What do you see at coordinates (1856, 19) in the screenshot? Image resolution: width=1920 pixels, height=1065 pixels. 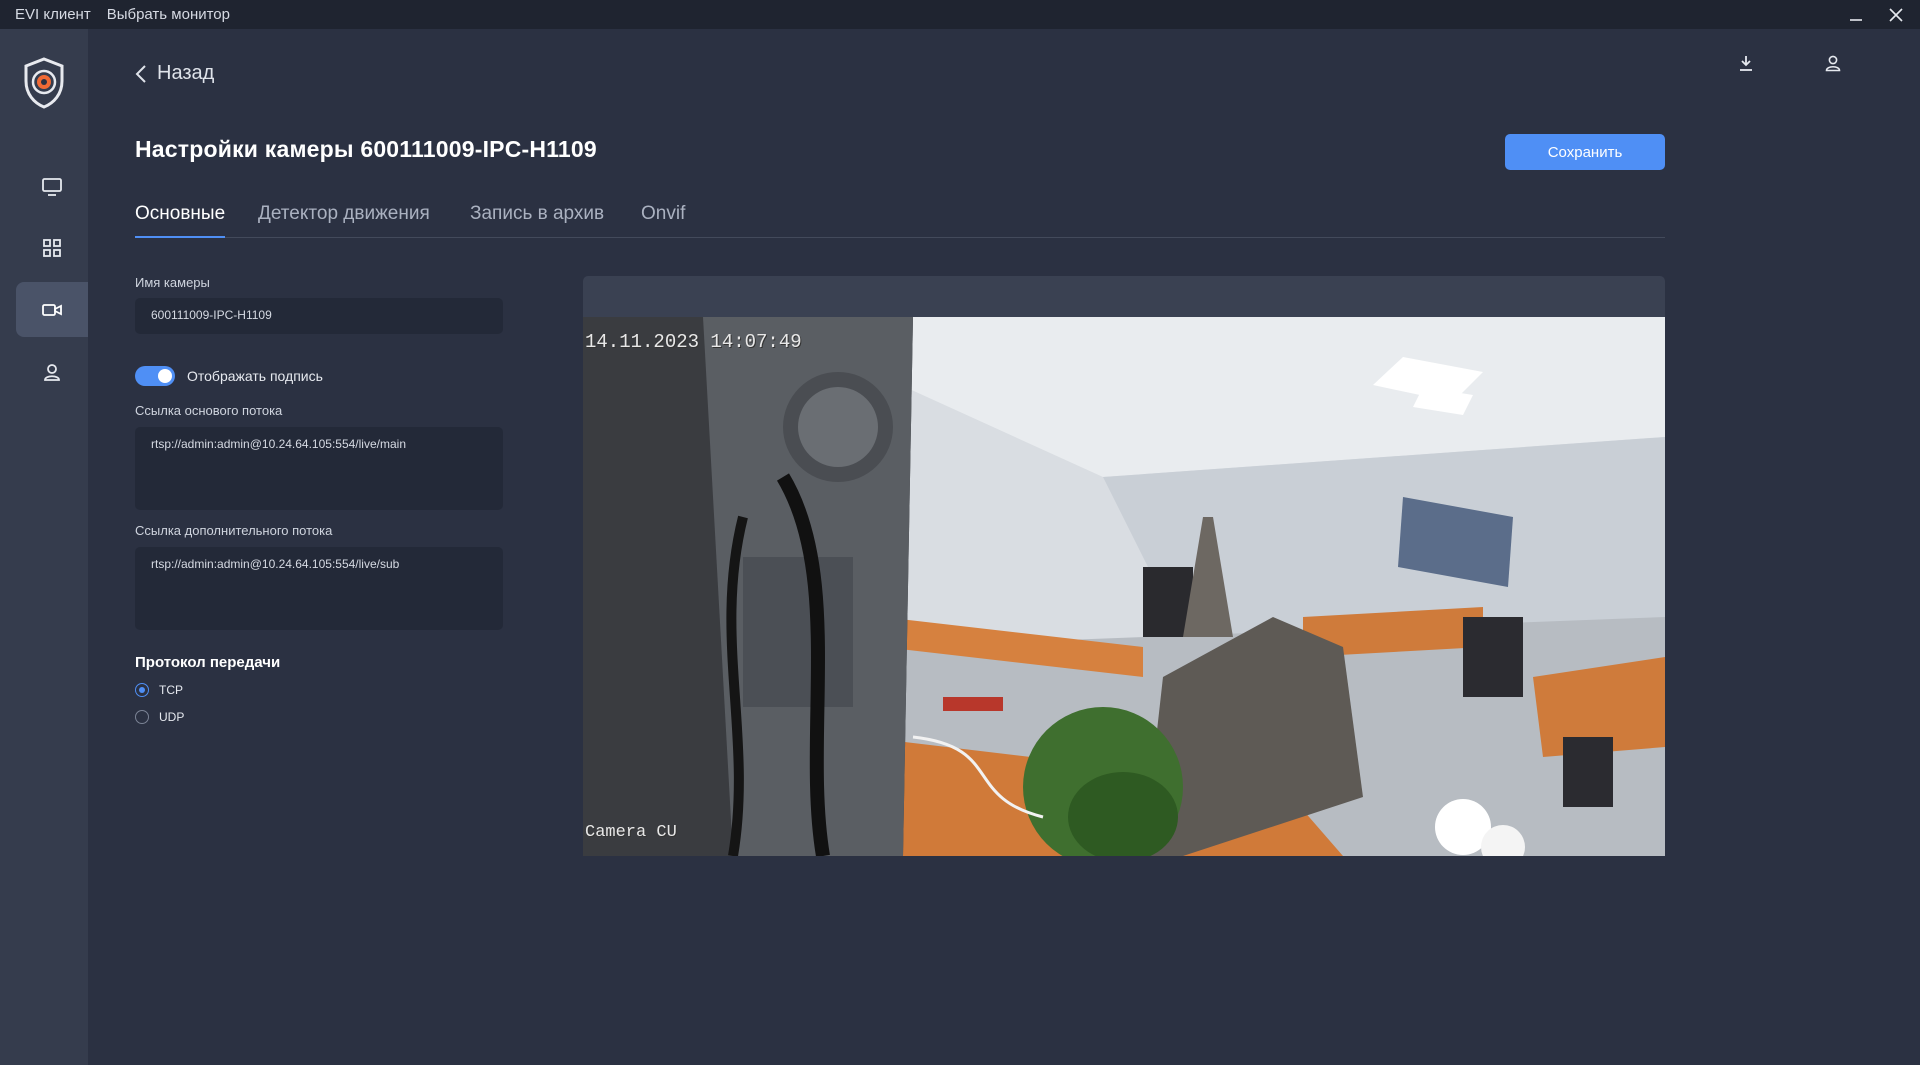 I see `minimize-icon` at bounding box center [1856, 19].